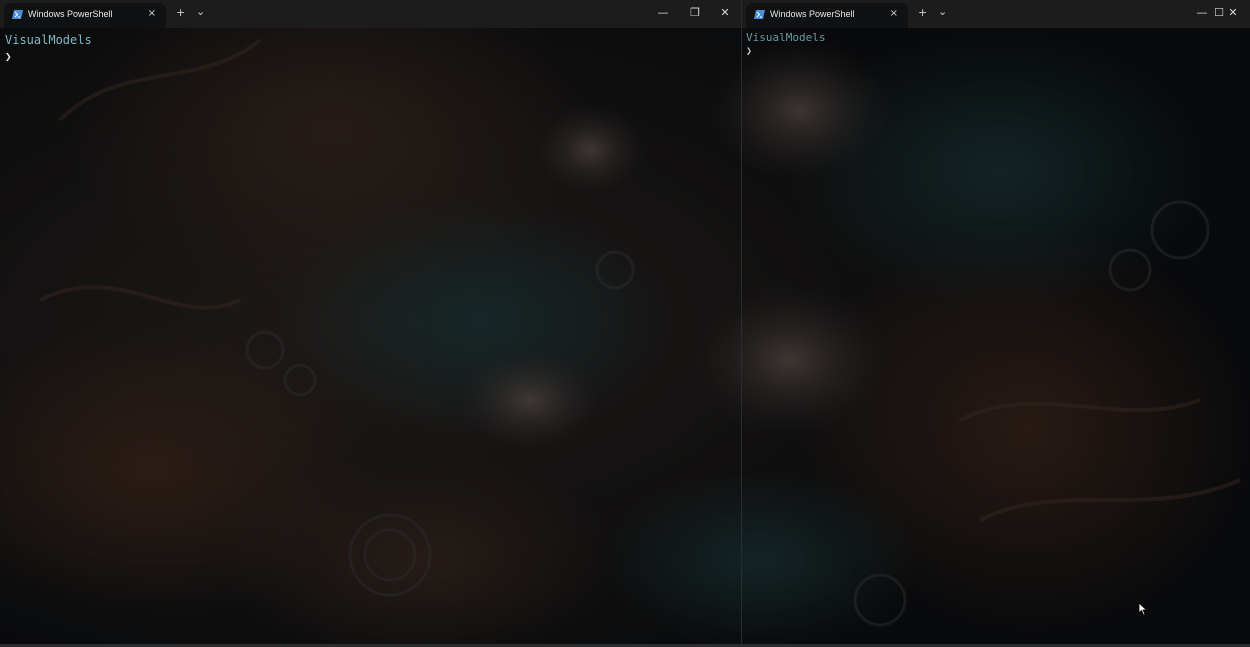 The image size is (1250, 647). What do you see at coordinates (996, 14) in the screenshot?
I see `title-bar: Windows PowerShell × + ⌄ — ☐ ✕` at bounding box center [996, 14].